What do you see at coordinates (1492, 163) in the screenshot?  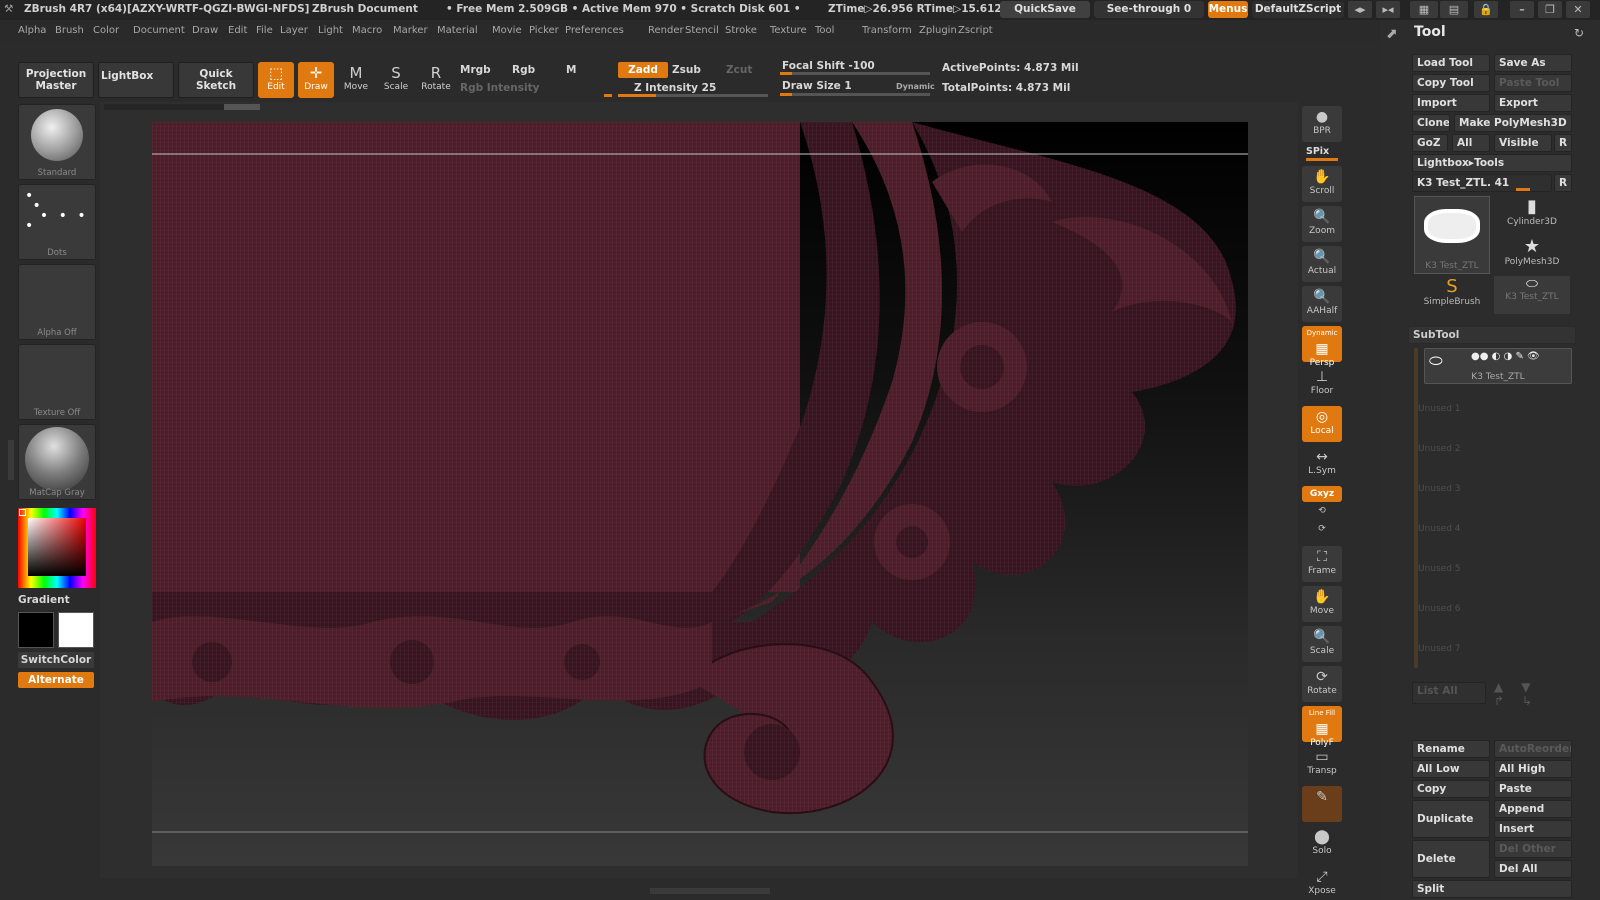 I see `lightbox-tools-button: Lightbox▸Tools` at bounding box center [1492, 163].